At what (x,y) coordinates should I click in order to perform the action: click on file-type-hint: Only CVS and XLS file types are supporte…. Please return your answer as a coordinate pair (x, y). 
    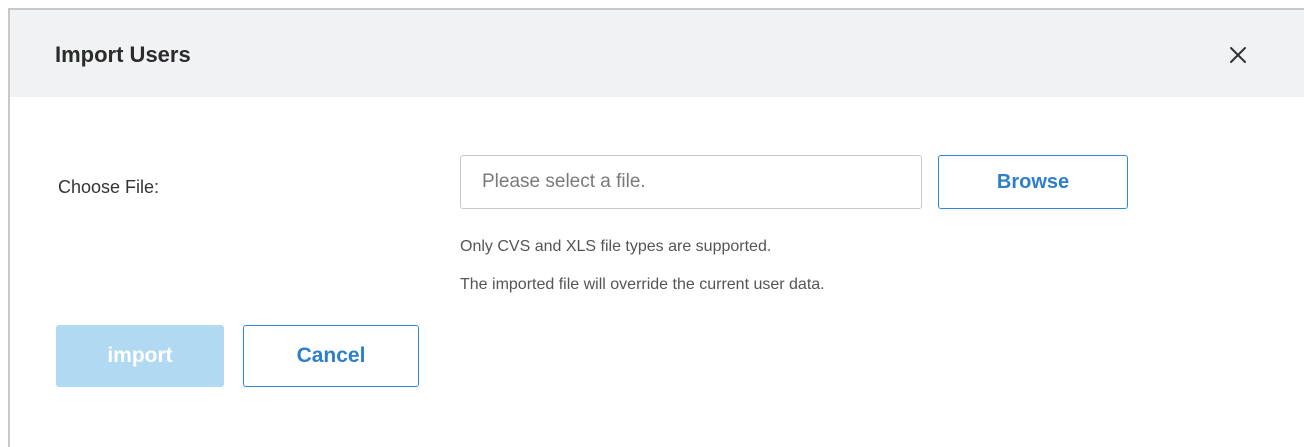
    Looking at the image, I should click on (616, 246).